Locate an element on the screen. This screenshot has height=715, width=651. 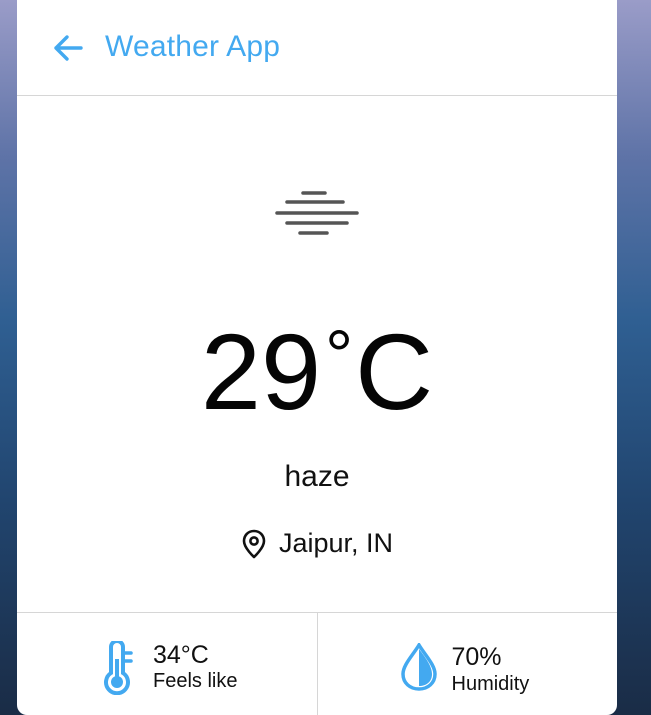
temperature-display: 29°C is located at coordinates (317, 372).